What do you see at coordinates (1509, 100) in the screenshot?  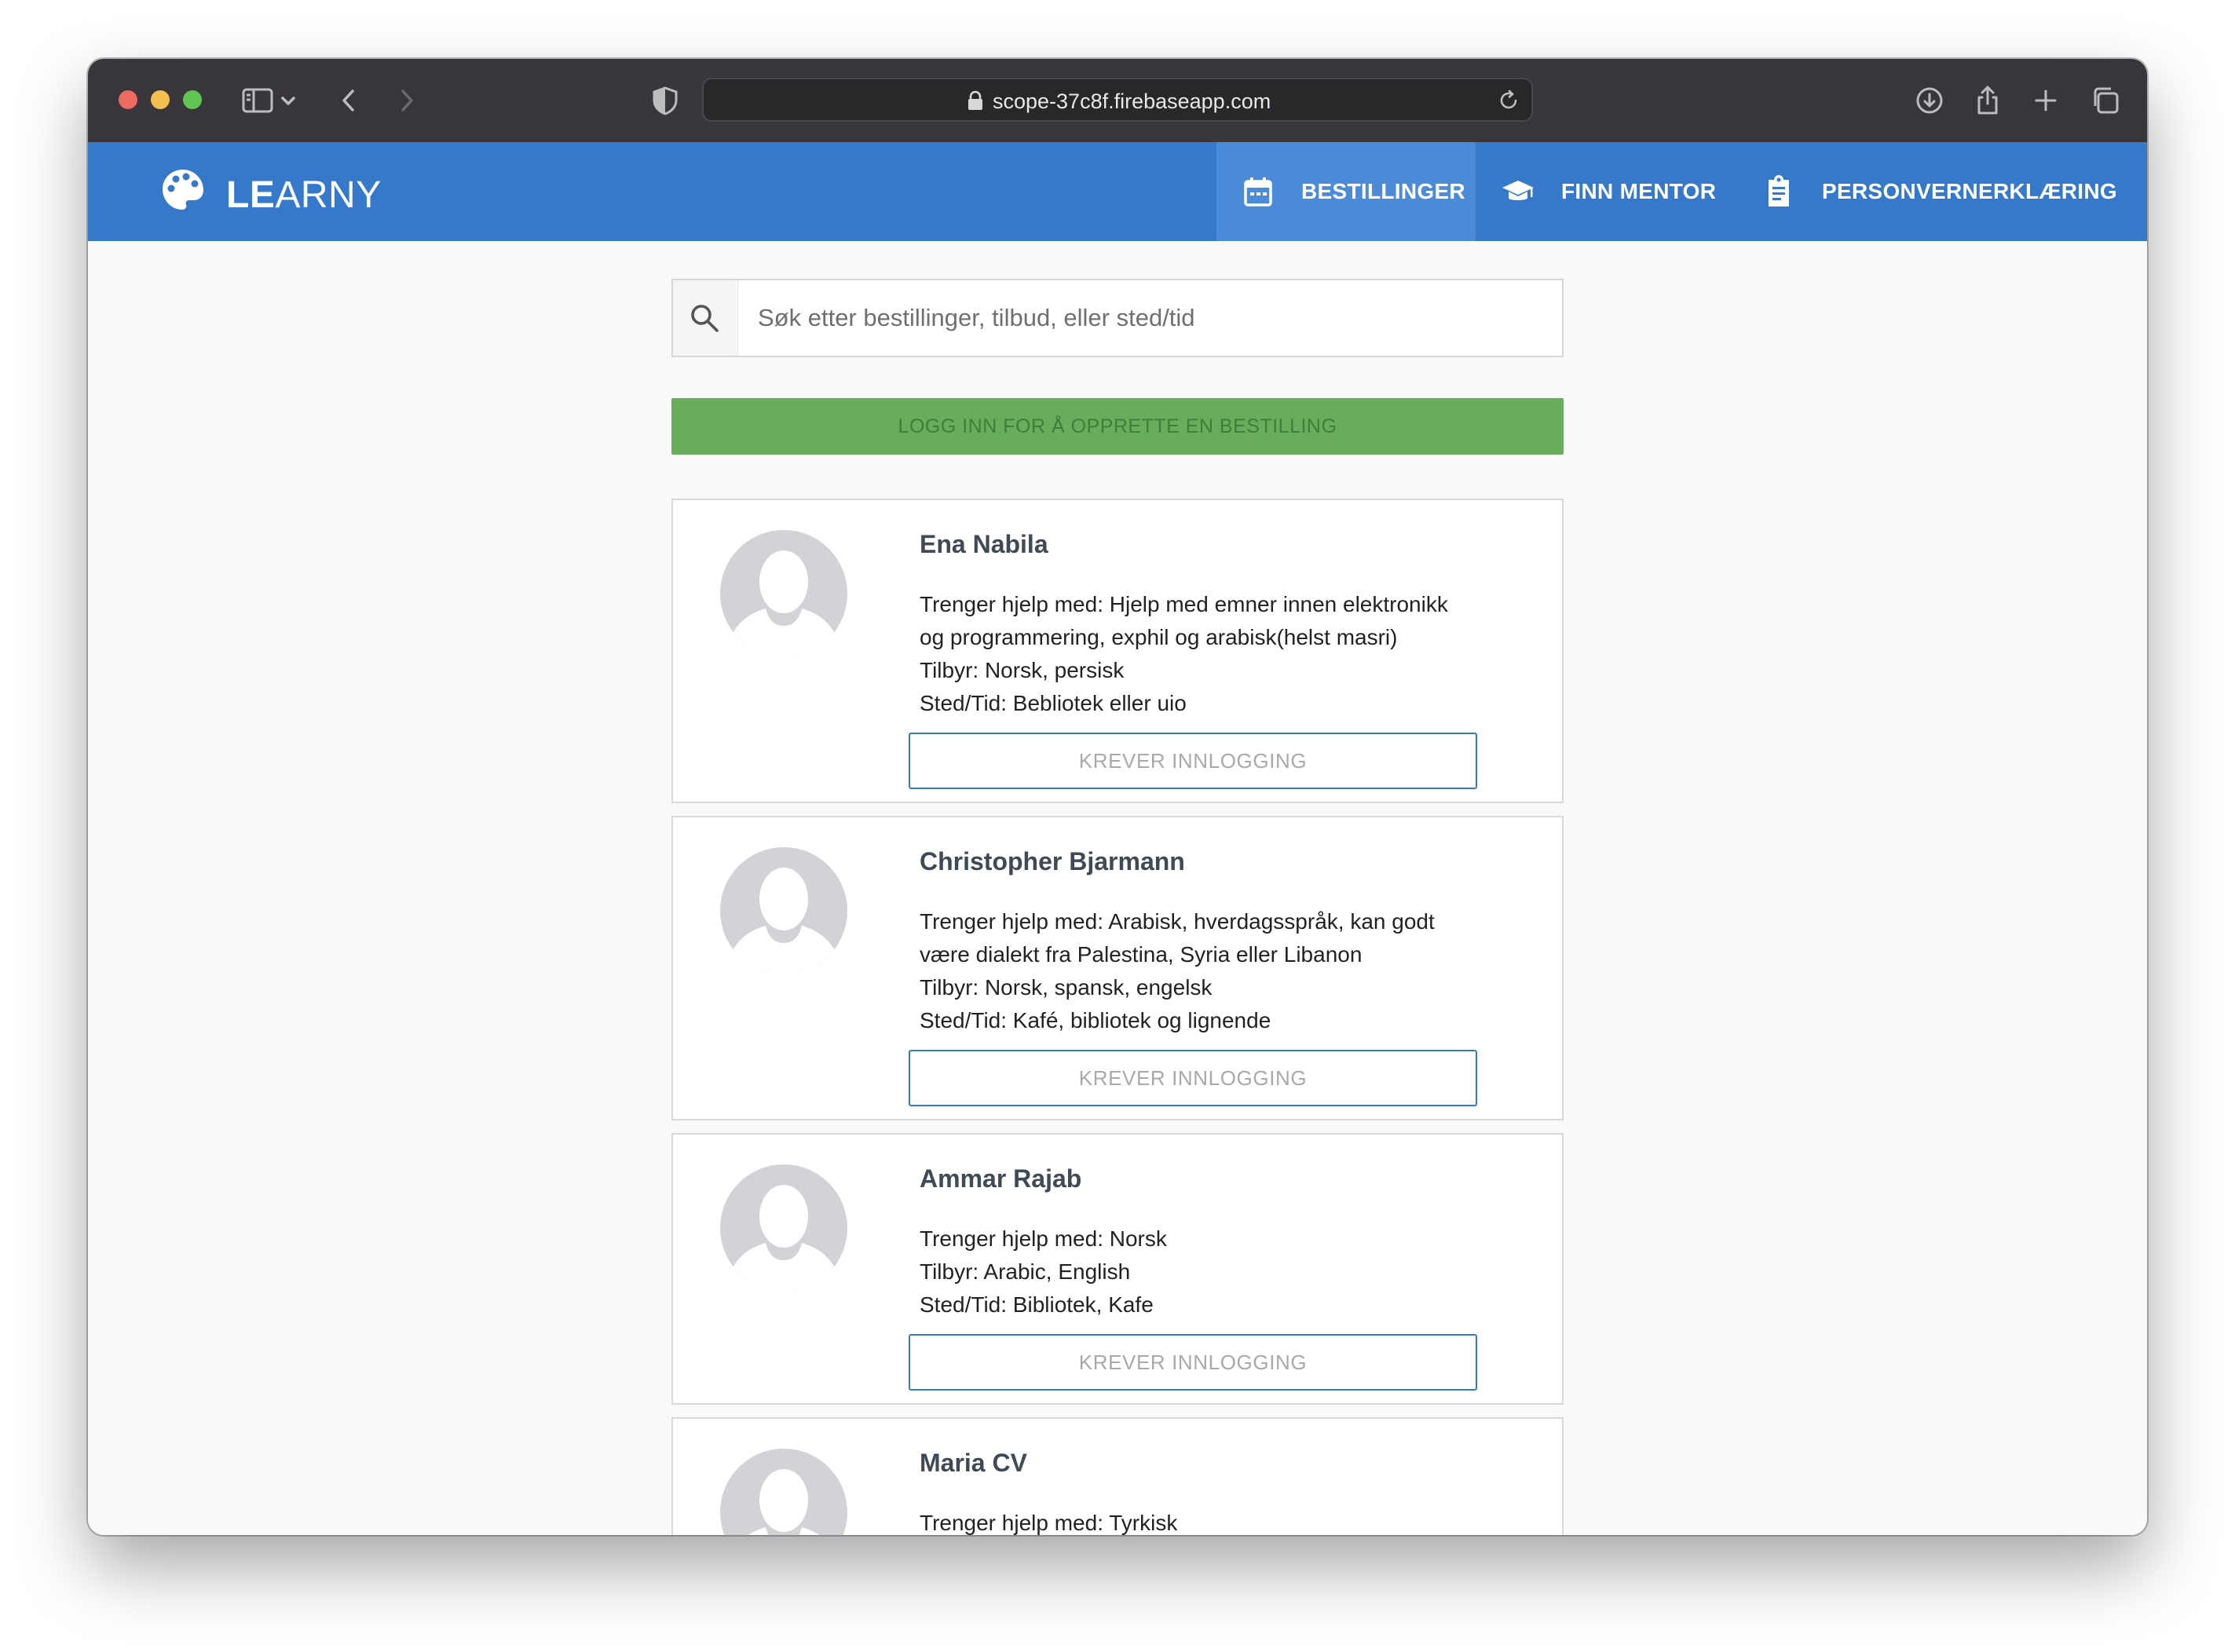 I see `reload-icon` at bounding box center [1509, 100].